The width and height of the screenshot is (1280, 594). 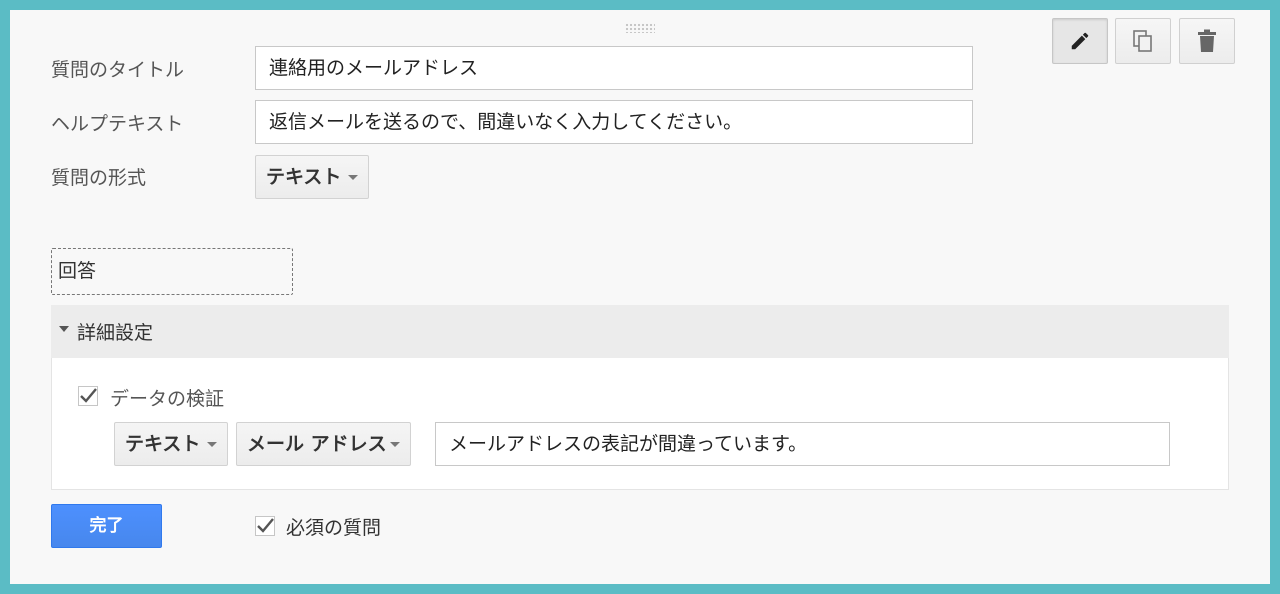 I want to click on data-validation-checkbox, so click(x=88, y=396).